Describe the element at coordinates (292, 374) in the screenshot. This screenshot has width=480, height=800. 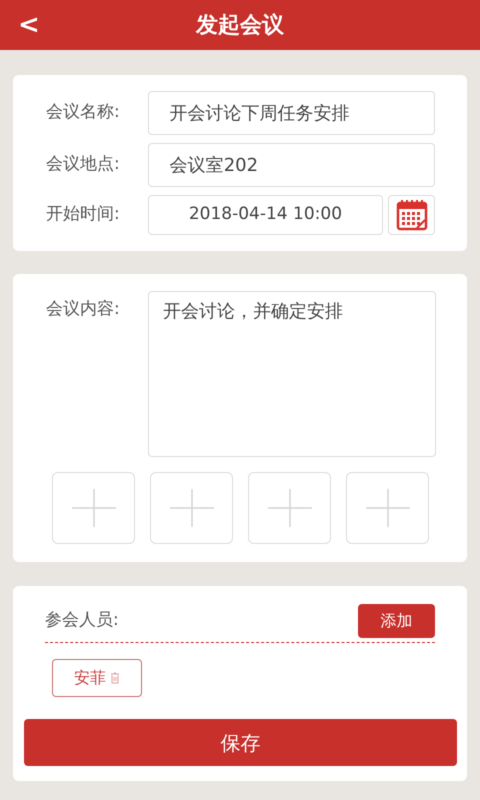
I see `content-textarea: 开会讨论，并确定安排` at that location.